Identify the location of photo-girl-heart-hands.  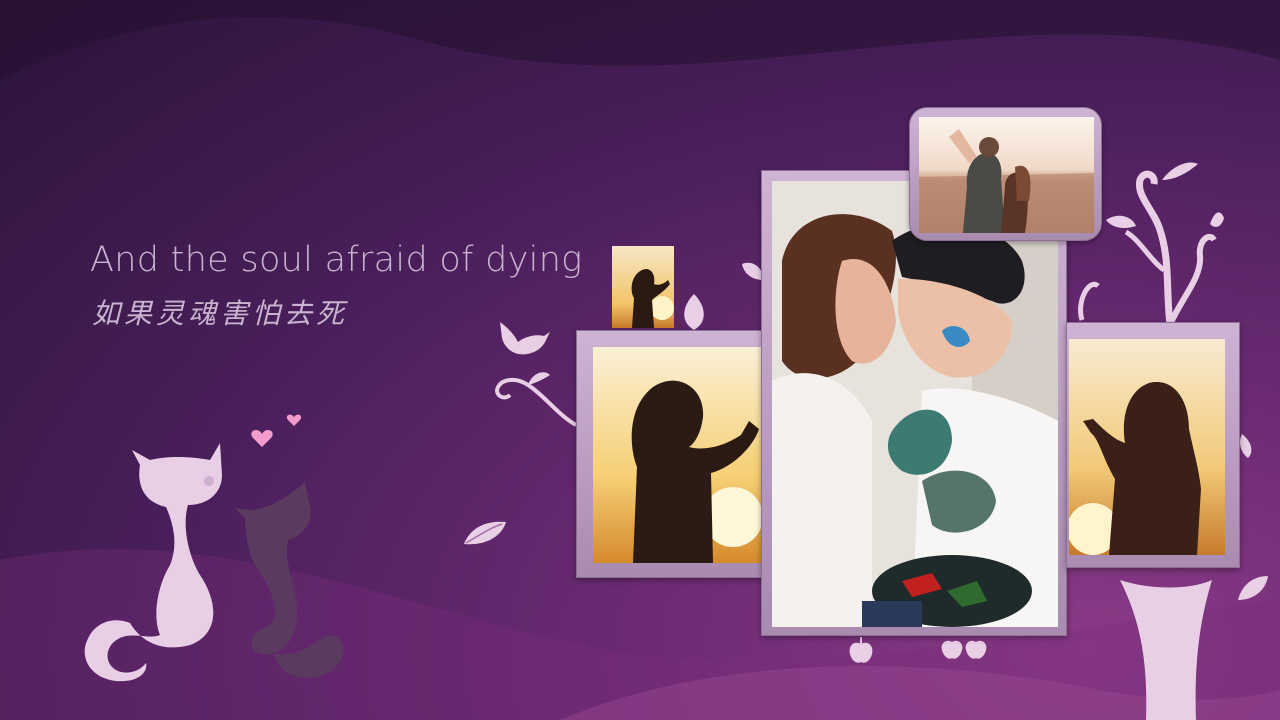
(1153, 445).